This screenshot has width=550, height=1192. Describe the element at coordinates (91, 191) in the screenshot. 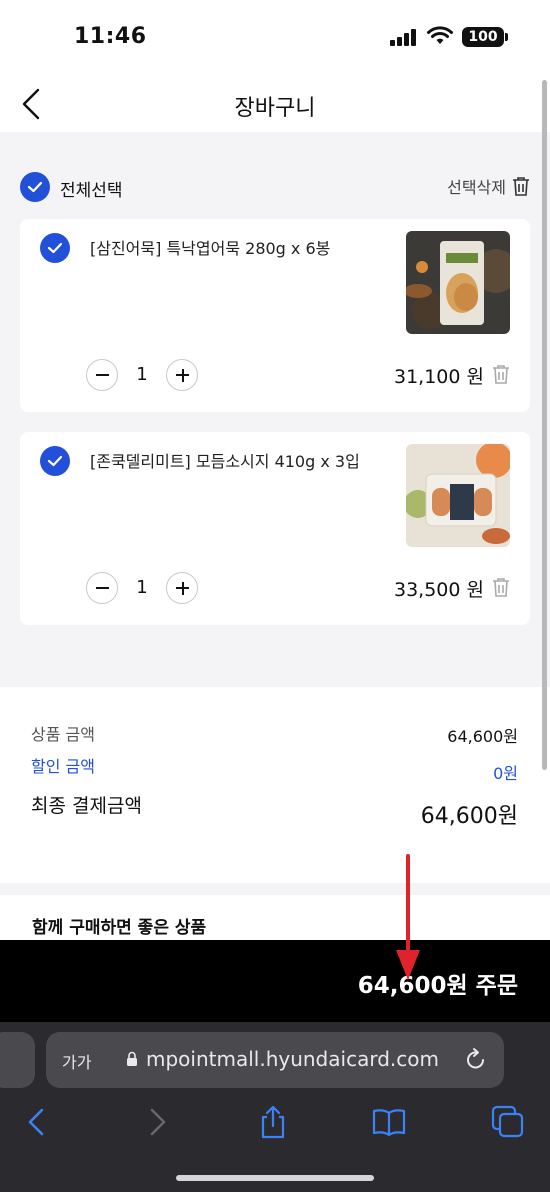

I see `select-all-label: 전체선택` at that location.